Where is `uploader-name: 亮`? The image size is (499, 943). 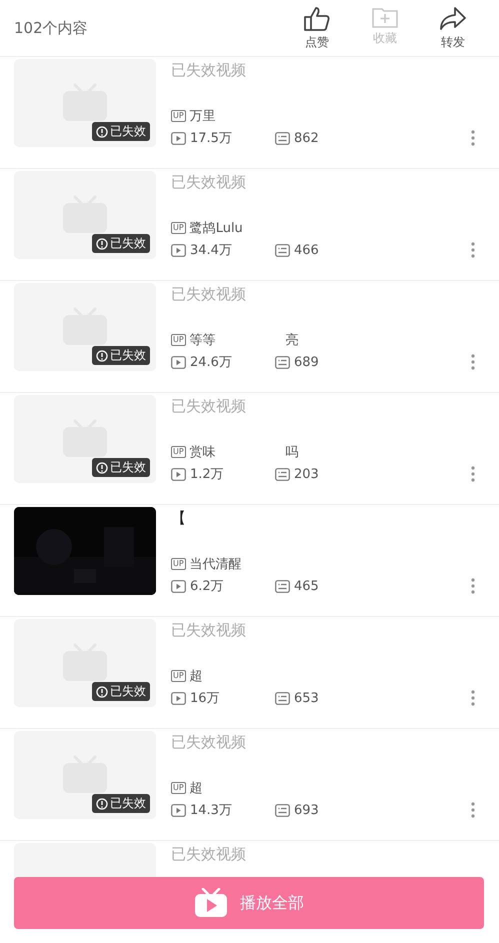
uploader-name: 亮 is located at coordinates (292, 340).